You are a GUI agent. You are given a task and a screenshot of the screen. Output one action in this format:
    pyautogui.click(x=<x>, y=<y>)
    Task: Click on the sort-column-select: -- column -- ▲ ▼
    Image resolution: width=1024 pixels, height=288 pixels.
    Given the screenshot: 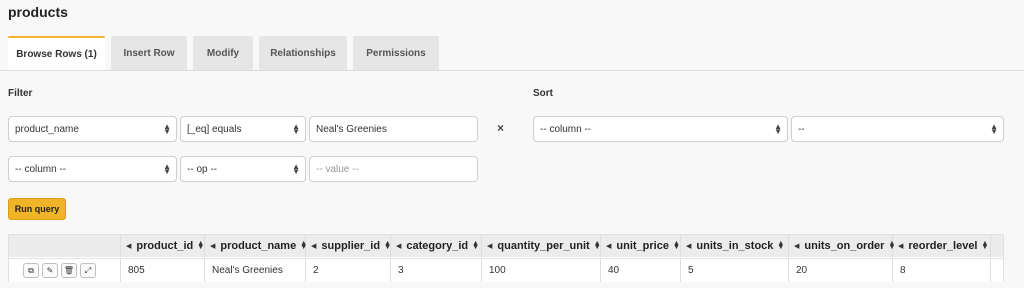 What is the action you would take?
    pyautogui.click(x=660, y=129)
    